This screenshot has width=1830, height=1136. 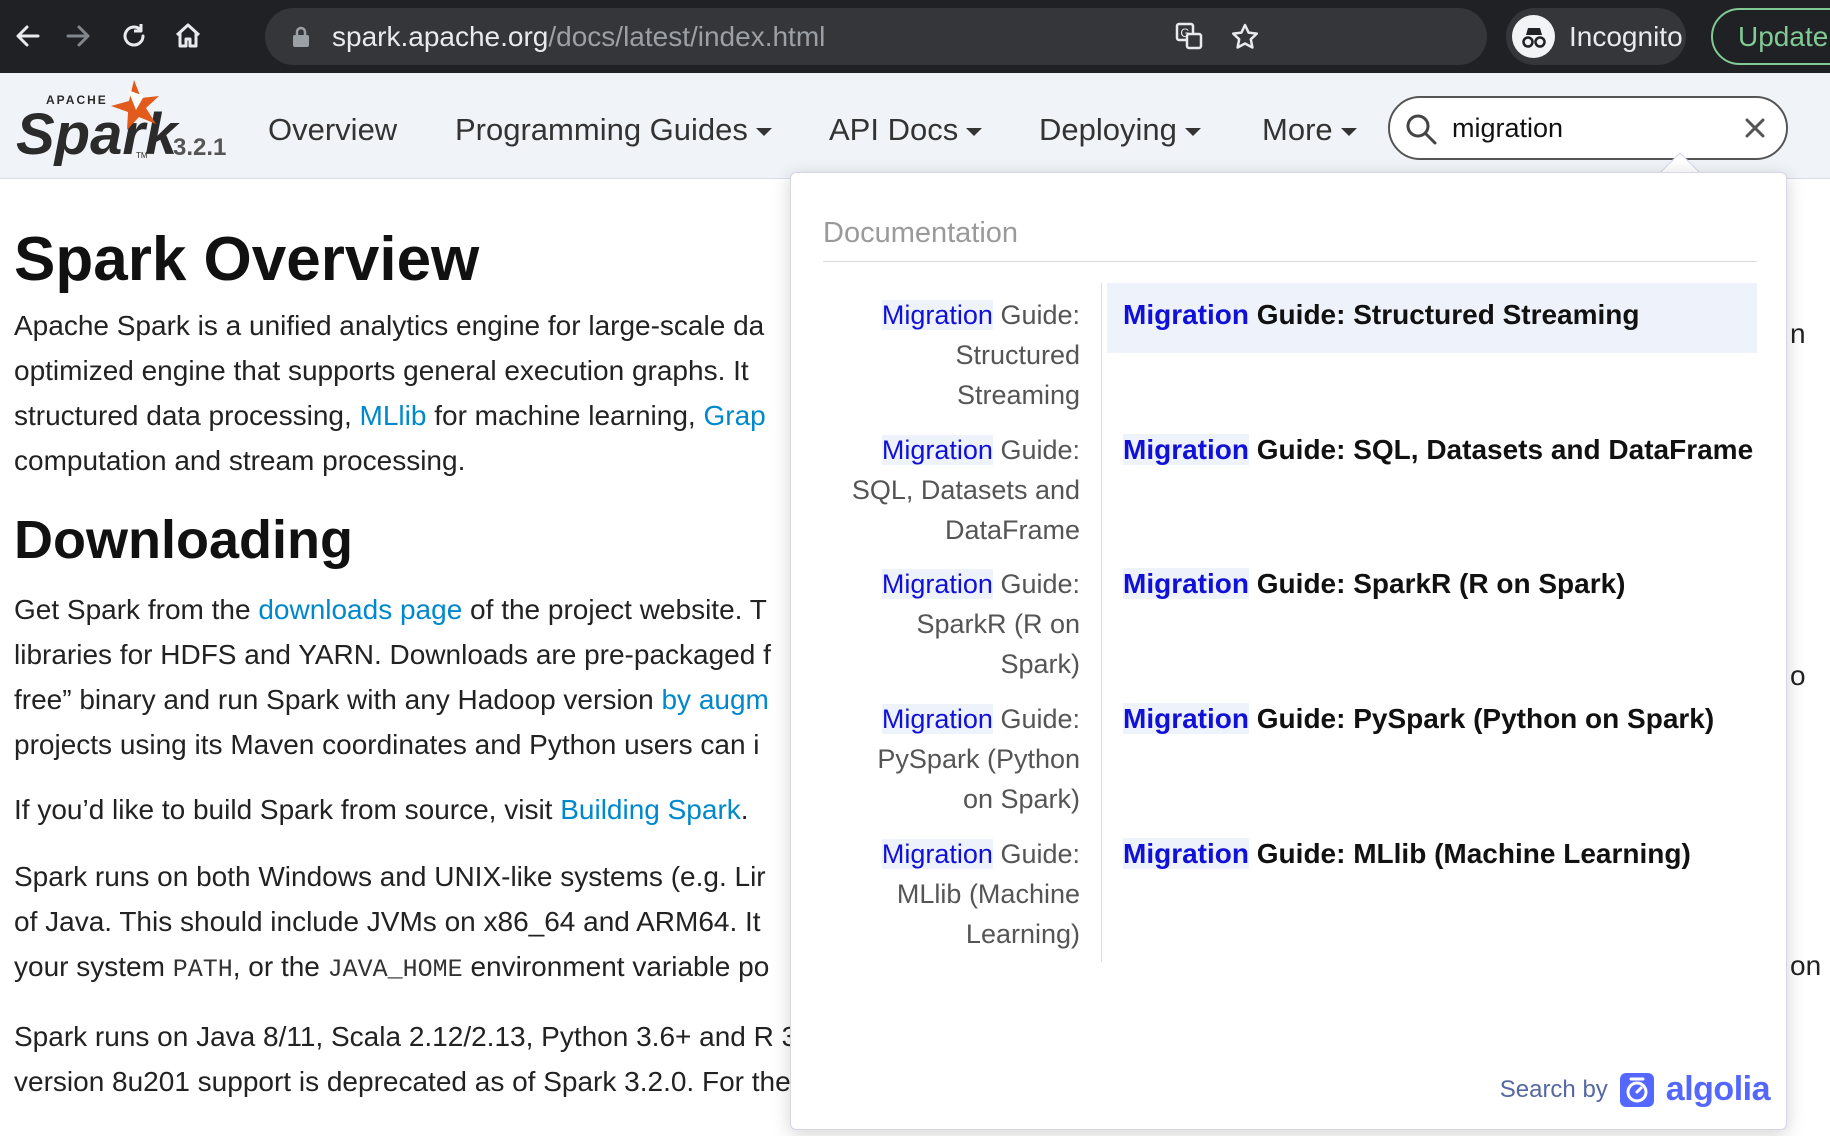 What do you see at coordinates (1635, 1089) in the screenshot?
I see `search-by-algolia: Search by algolia` at bounding box center [1635, 1089].